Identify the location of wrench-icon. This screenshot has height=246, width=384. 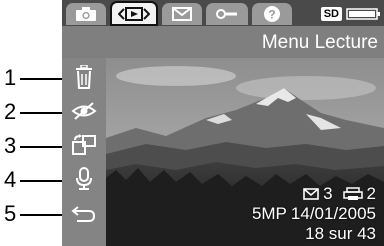
(226, 14).